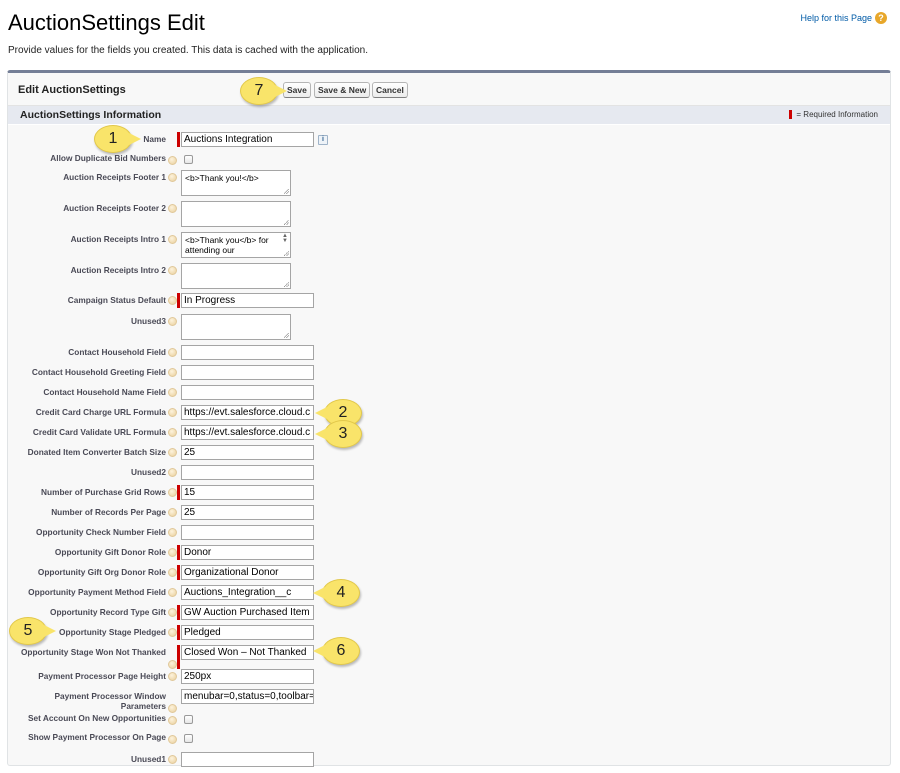 This screenshot has width=900, height=773. I want to click on required-legend-text: = Required Information, so click(837, 114).